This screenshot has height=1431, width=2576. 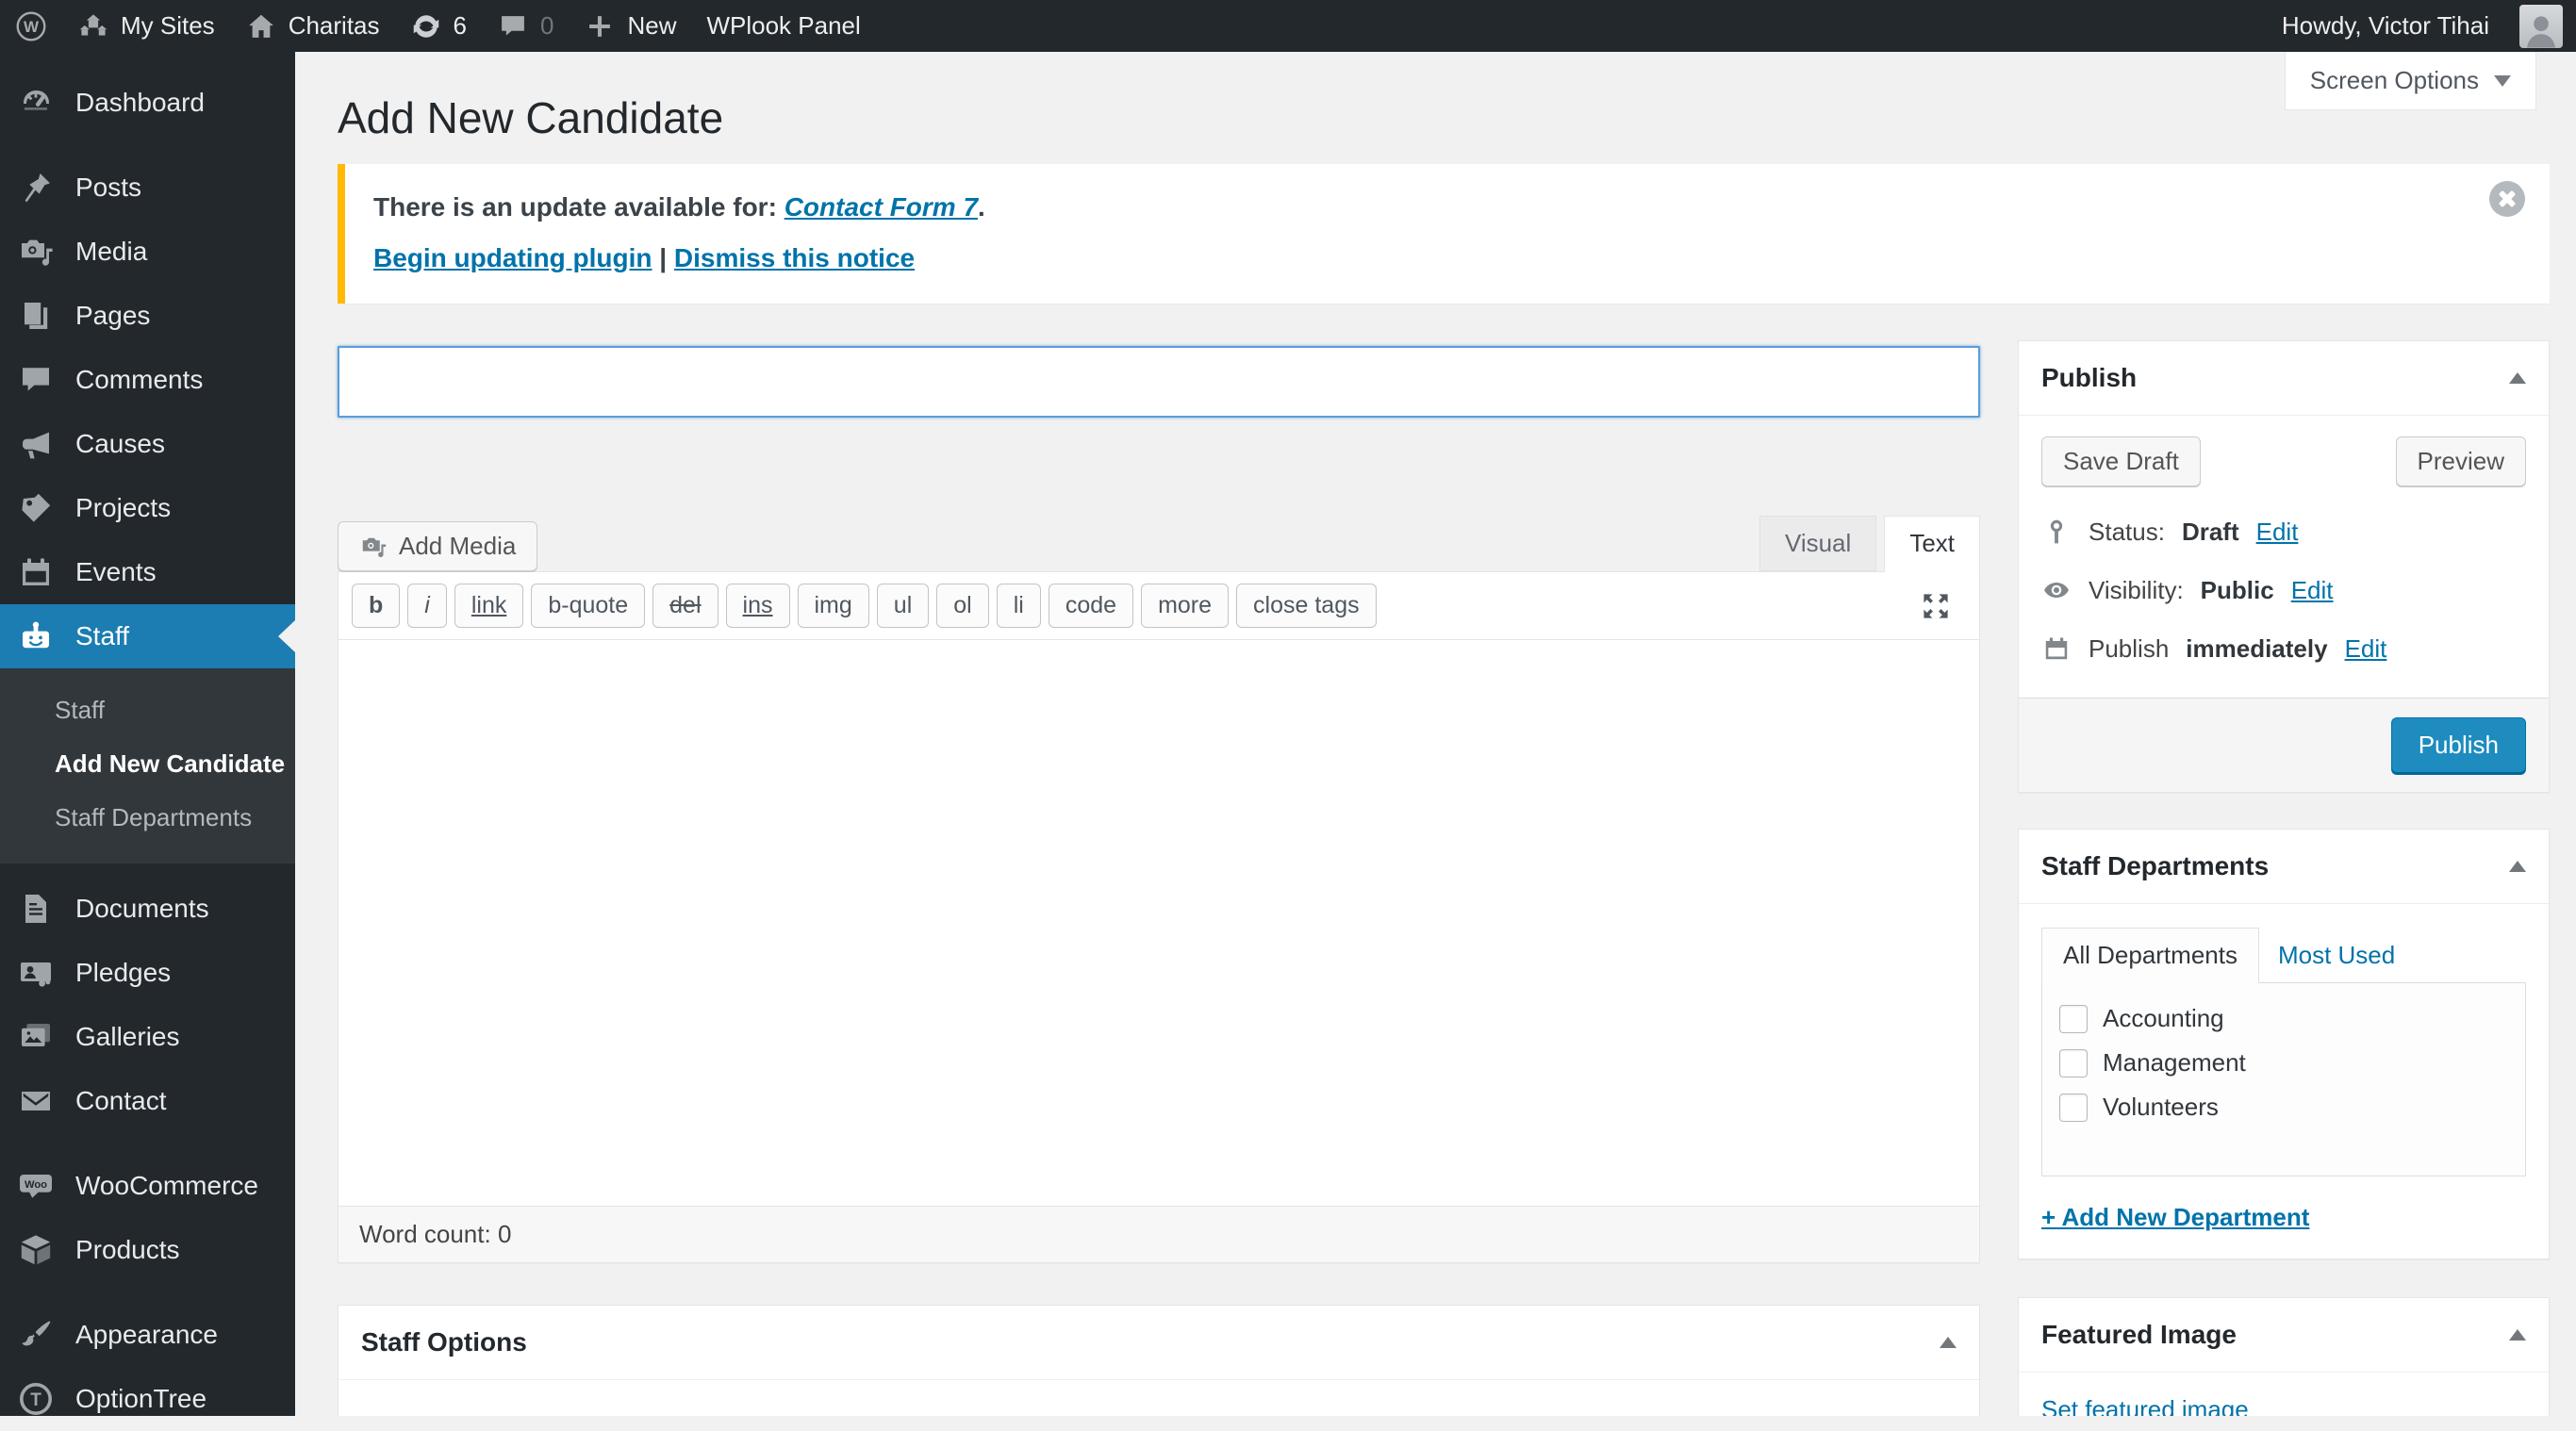 I want to click on wordpress-logo-menu: W, so click(x=31, y=26).